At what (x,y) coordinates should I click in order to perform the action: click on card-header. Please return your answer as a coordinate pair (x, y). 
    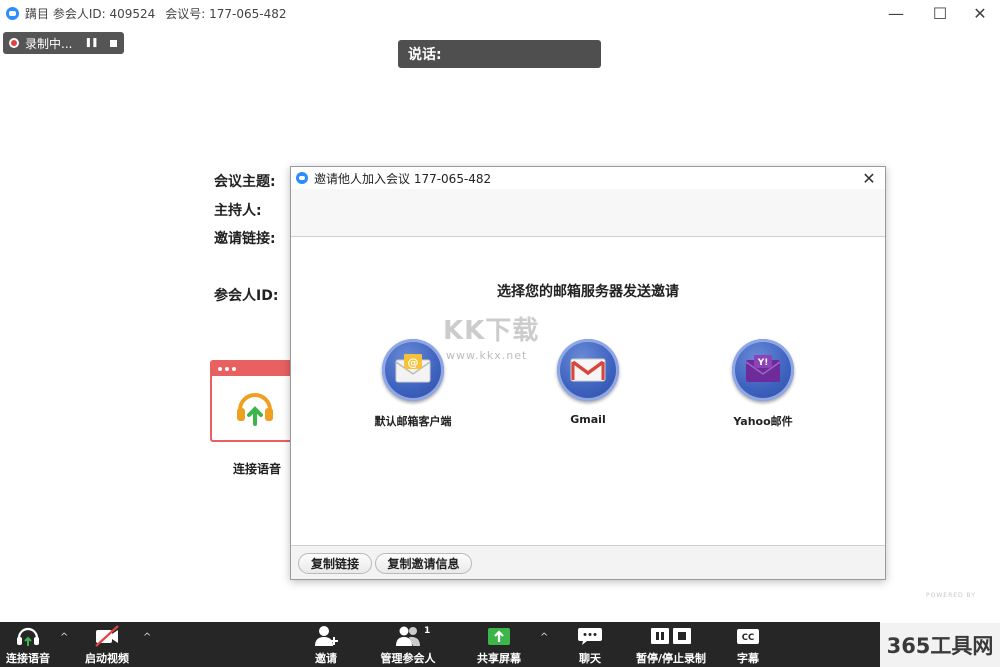
    Looking at the image, I should click on (256, 369).